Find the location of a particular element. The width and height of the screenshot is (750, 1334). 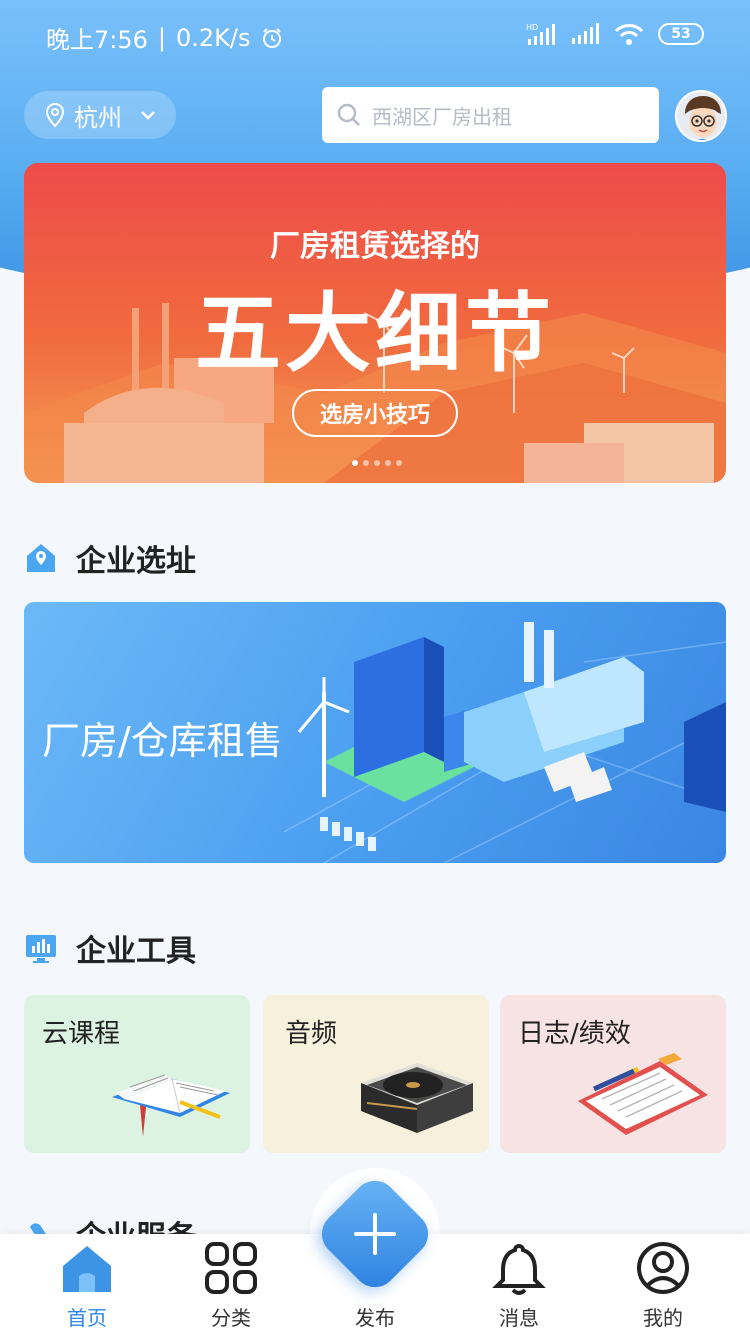

tab-label: 消息 is located at coordinates (519, 1318).